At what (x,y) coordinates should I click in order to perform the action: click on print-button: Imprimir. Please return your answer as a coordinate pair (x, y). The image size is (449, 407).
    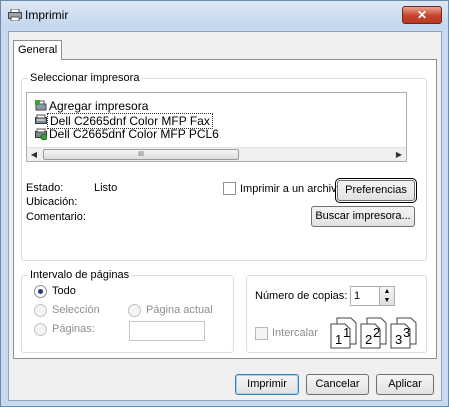
    Looking at the image, I should click on (267, 384).